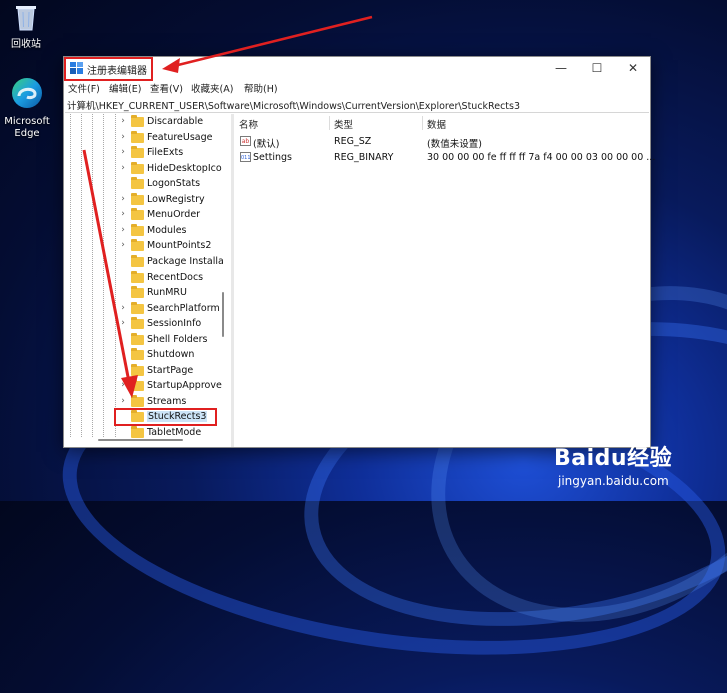  I want to click on annotation-arrowhead-tree, so click(129, 386).